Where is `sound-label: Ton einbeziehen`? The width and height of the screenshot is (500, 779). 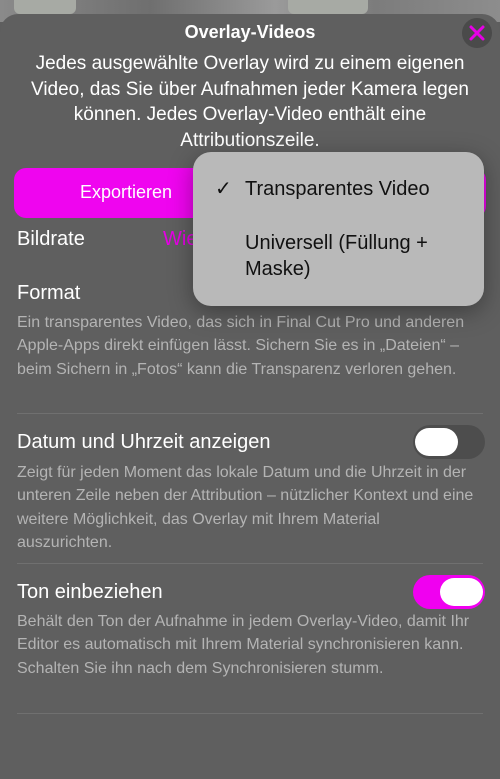 sound-label: Ton einbeziehen is located at coordinates (90, 592).